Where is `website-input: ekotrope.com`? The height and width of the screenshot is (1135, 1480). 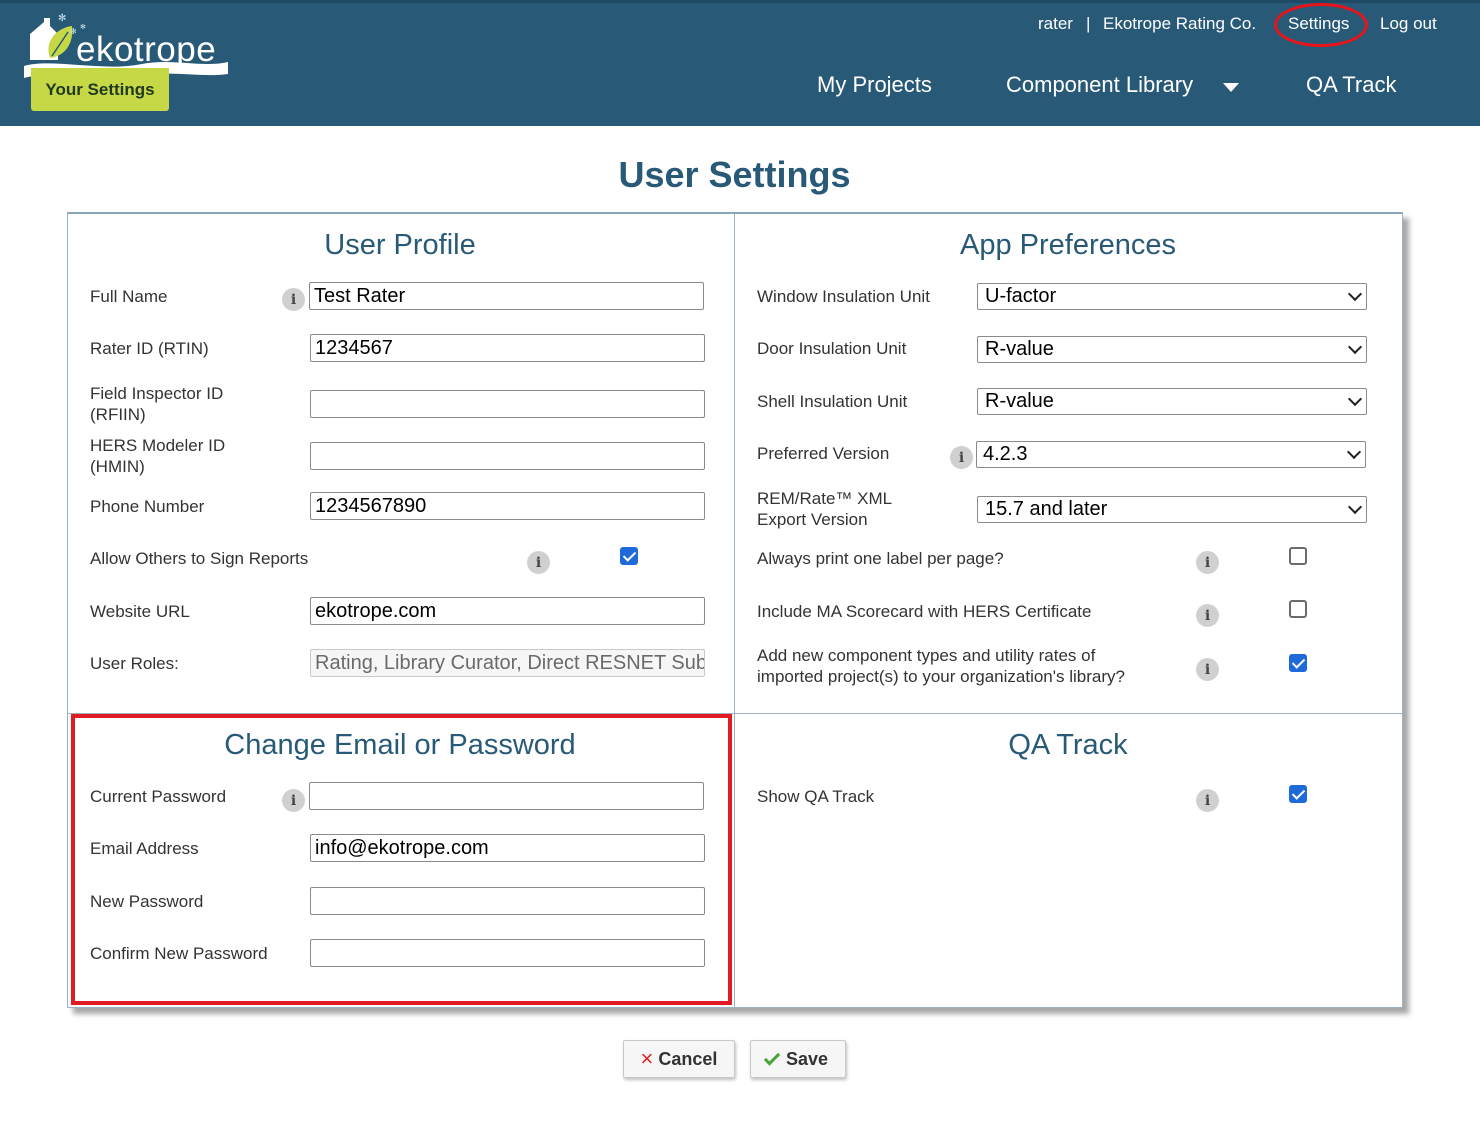 website-input: ekotrope.com is located at coordinates (507, 611).